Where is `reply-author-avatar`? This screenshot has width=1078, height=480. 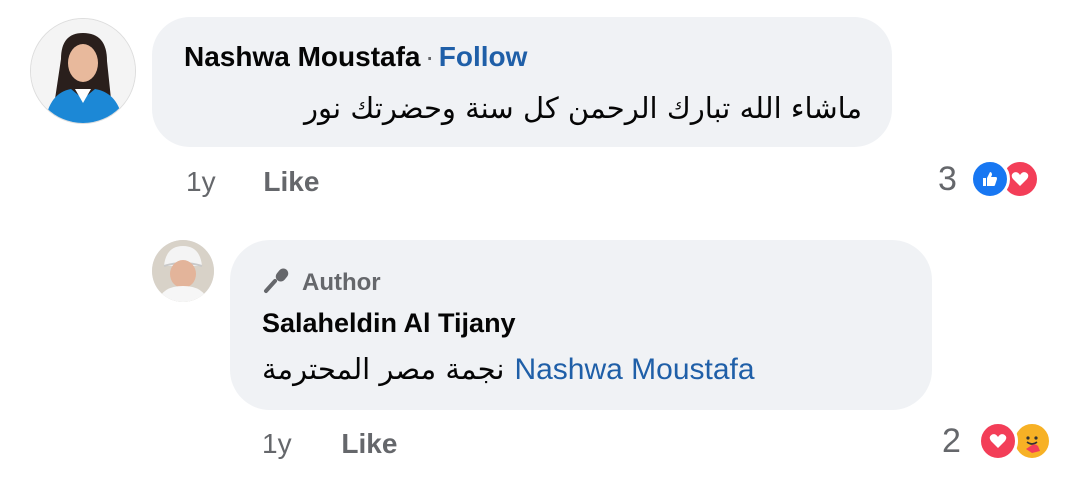
reply-author-avatar is located at coordinates (183, 271).